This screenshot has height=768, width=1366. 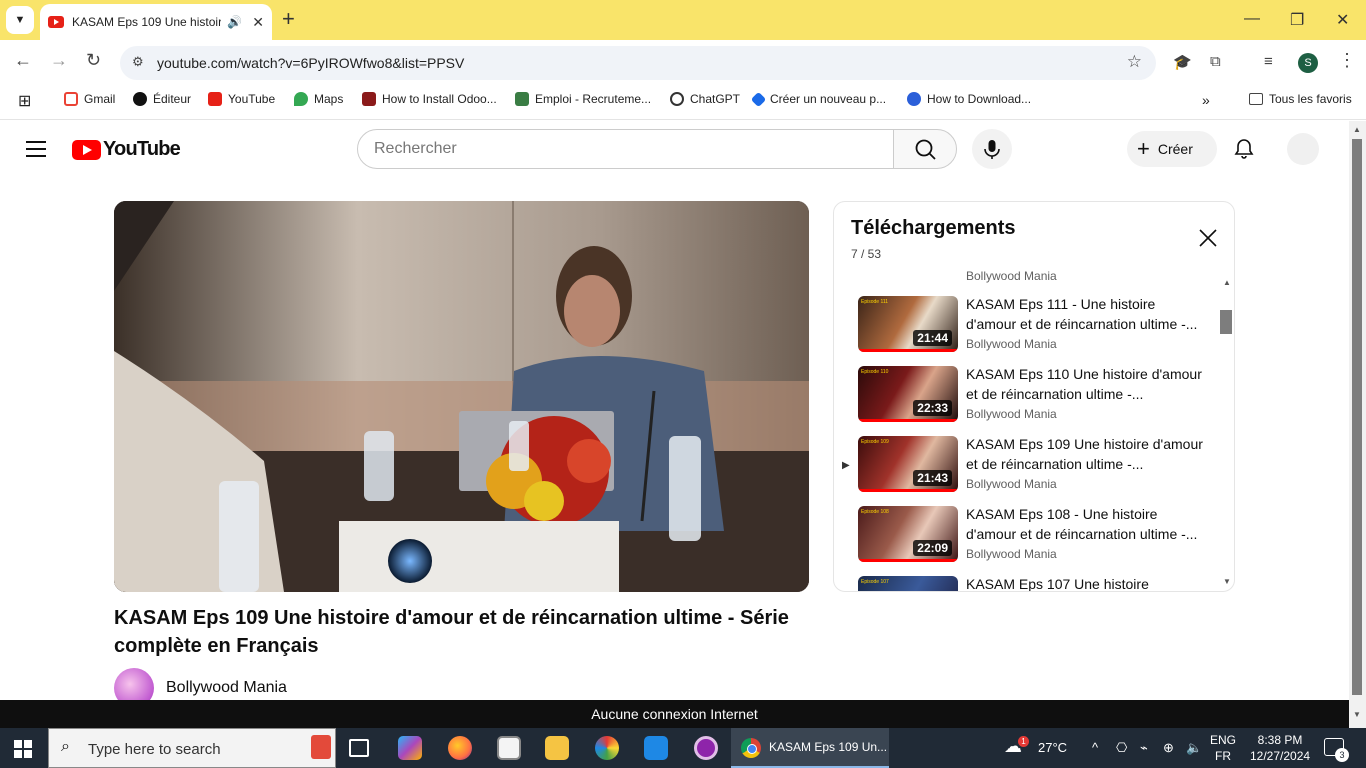 What do you see at coordinates (1227, 581) in the screenshot?
I see `scroll-down-arrow-icon: ▼` at bounding box center [1227, 581].